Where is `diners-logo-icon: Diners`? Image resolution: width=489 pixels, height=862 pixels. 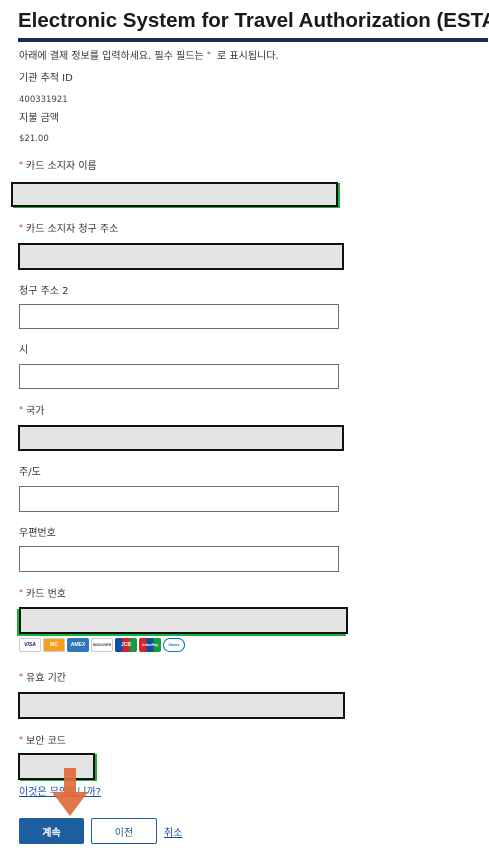
diners-logo-icon: Diners is located at coordinates (174, 645).